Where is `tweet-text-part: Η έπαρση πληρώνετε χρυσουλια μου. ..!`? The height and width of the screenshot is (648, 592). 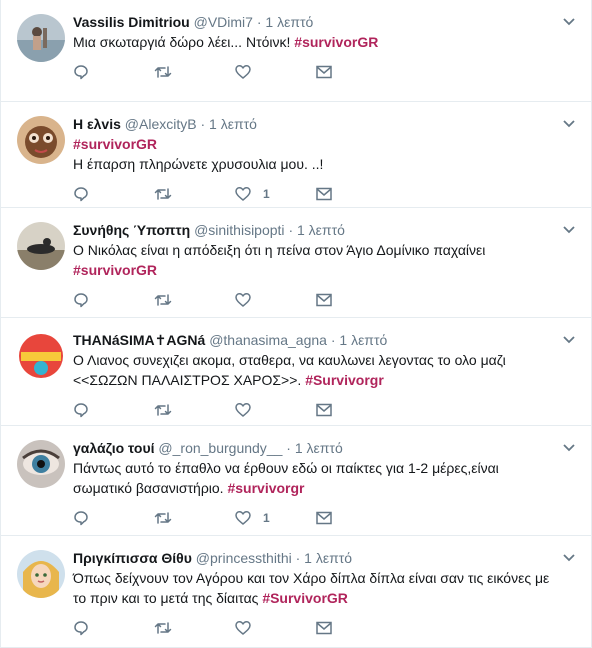
tweet-text-part: Η έπαρση πληρώνετε χρυσουλια μου. ..! is located at coordinates (198, 164).